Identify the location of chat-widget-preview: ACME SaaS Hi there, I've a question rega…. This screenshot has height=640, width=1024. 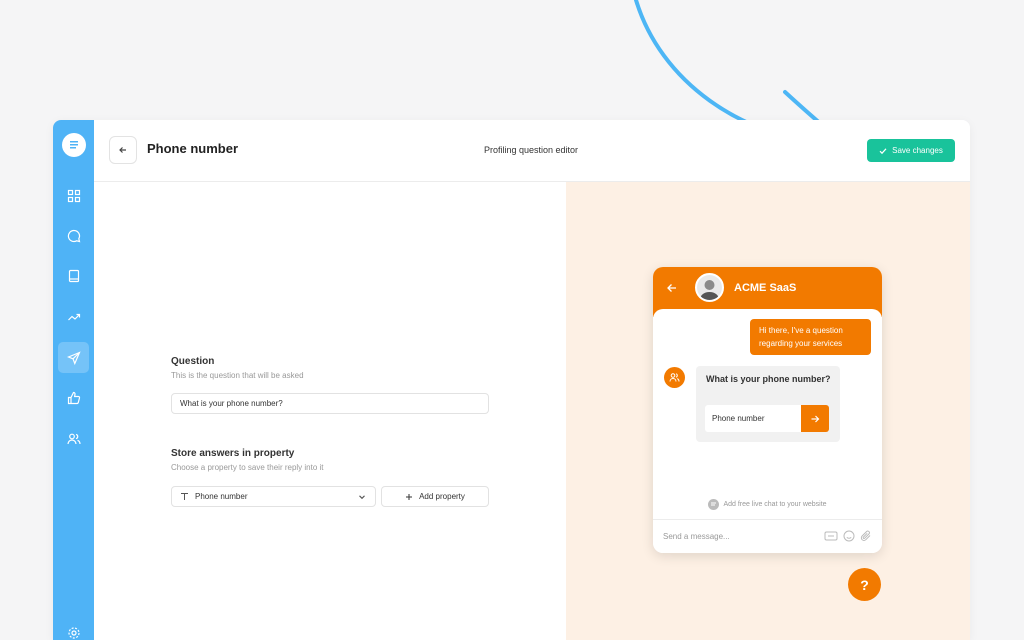
(767, 410).